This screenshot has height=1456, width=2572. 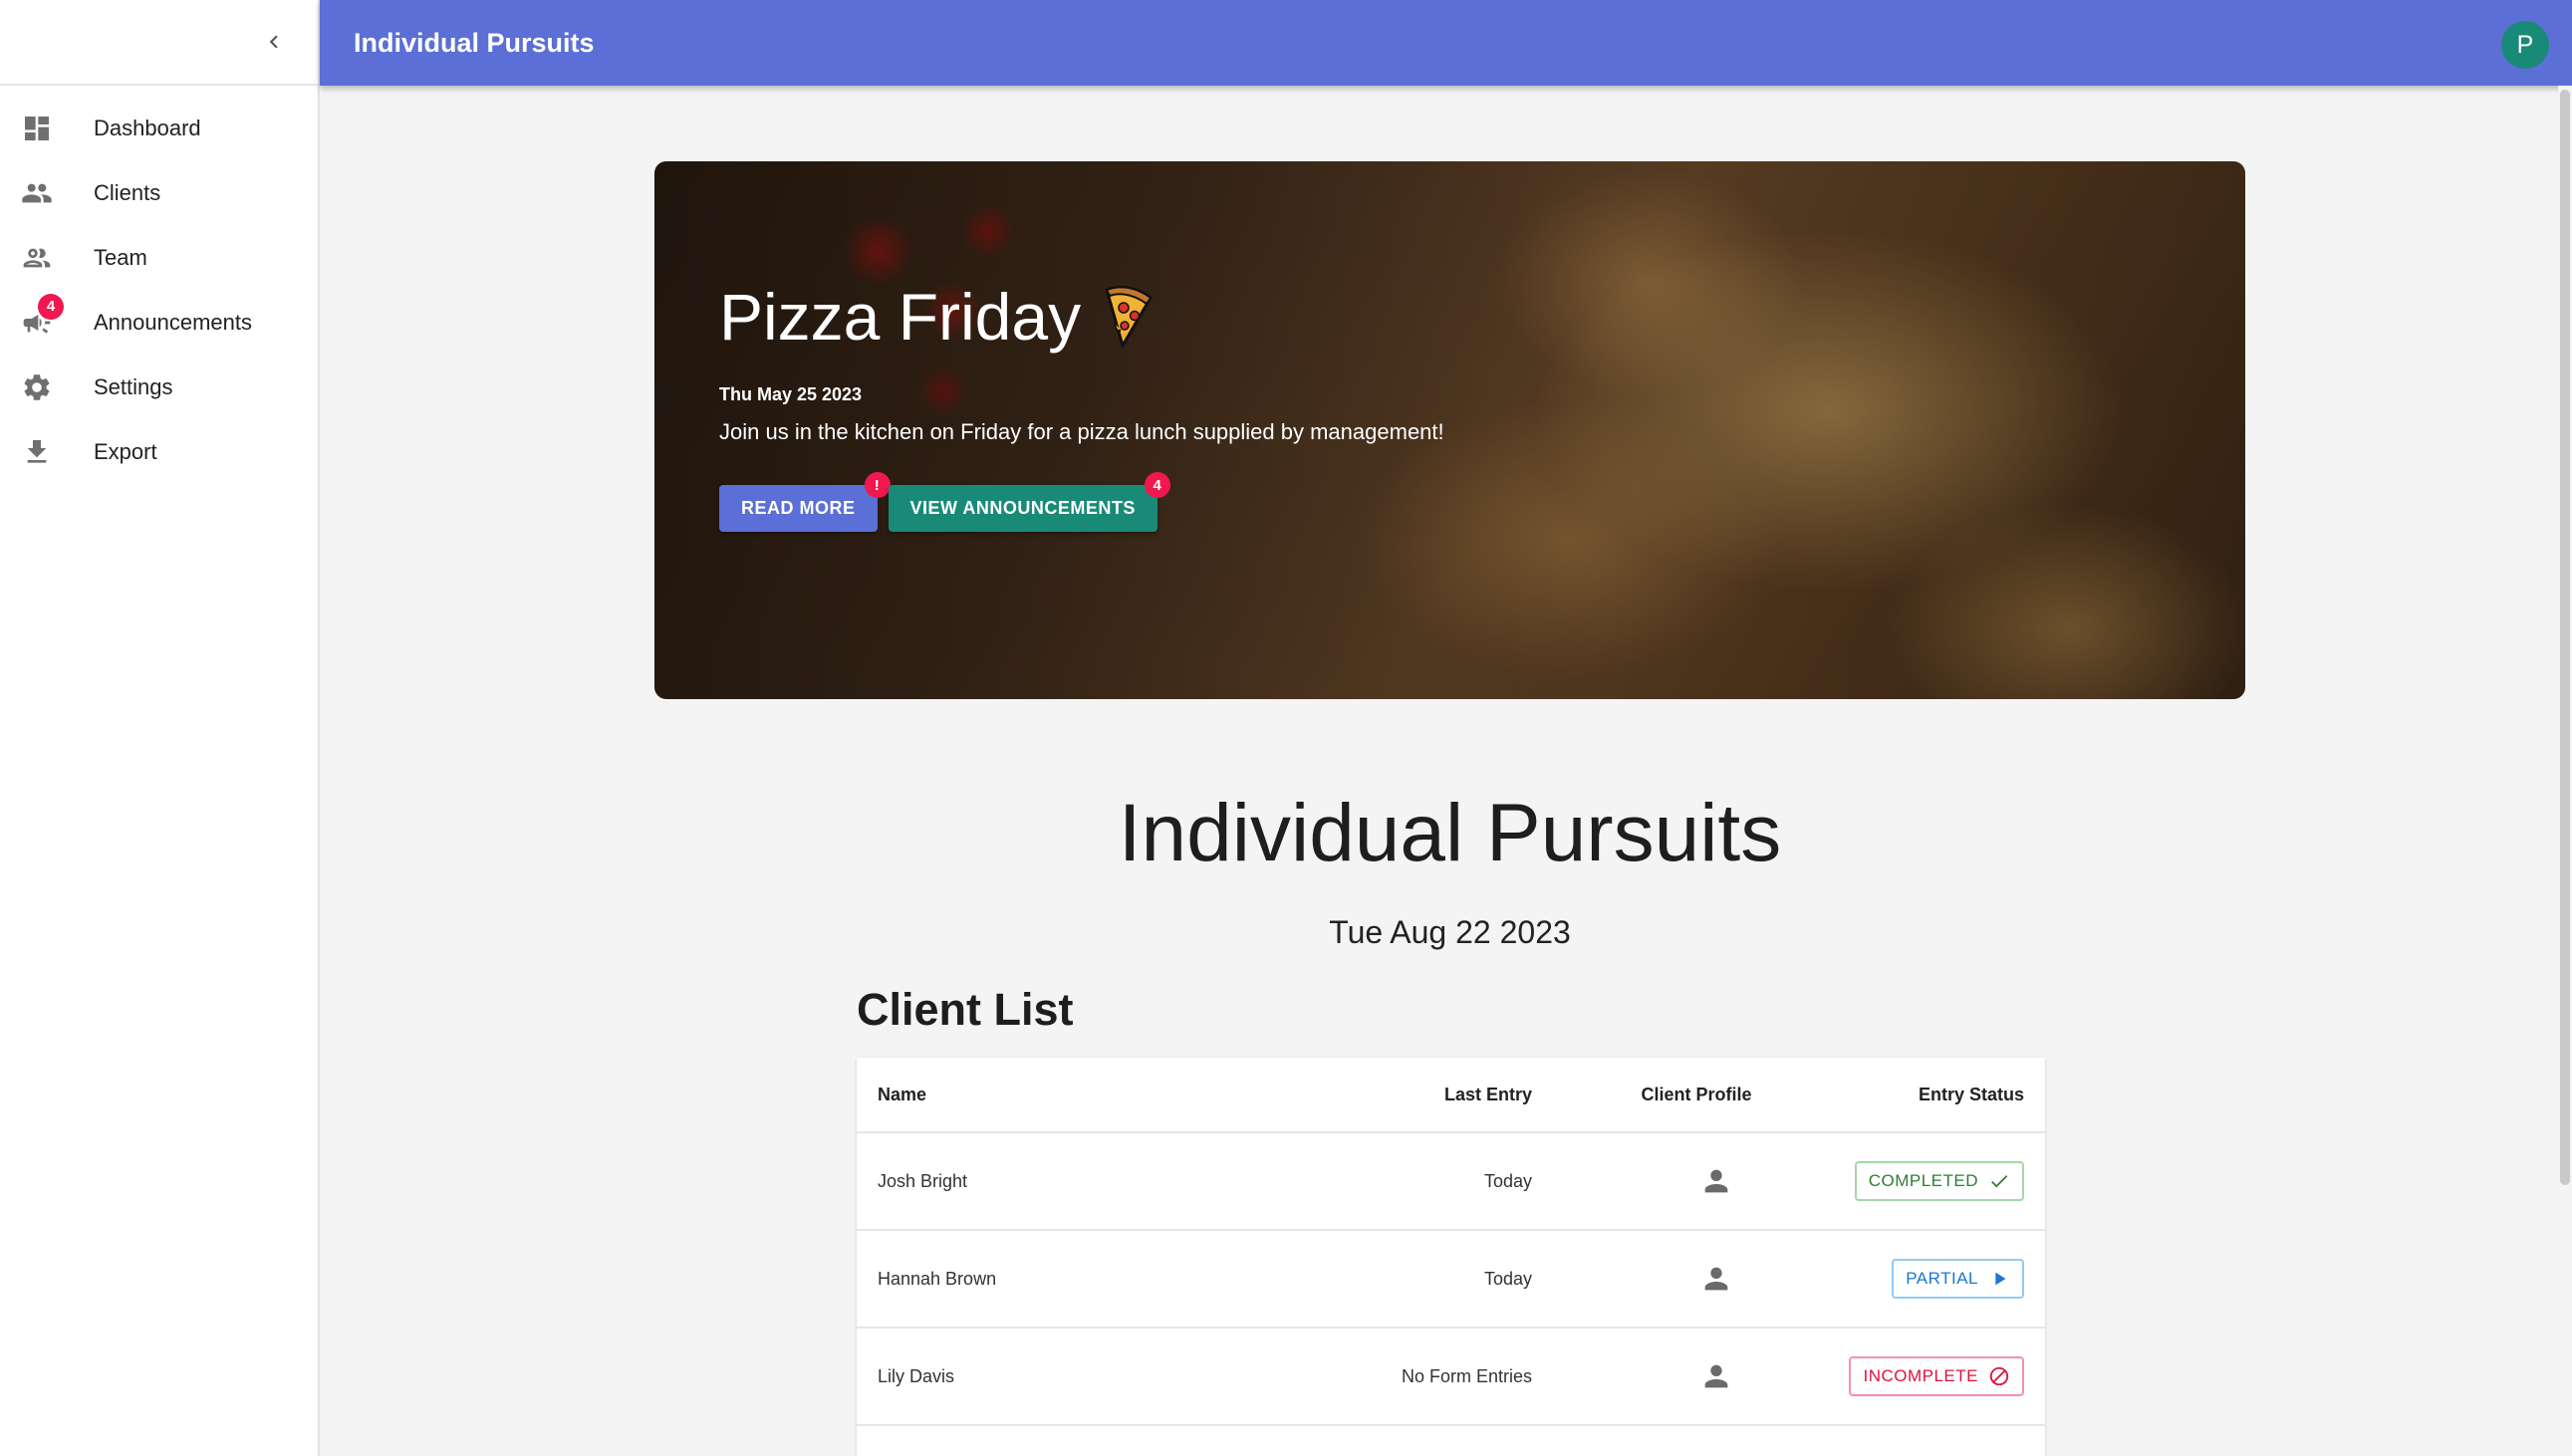 I want to click on table-row: Hannah Brown Today PARTIAL, so click(x=1451, y=1280).